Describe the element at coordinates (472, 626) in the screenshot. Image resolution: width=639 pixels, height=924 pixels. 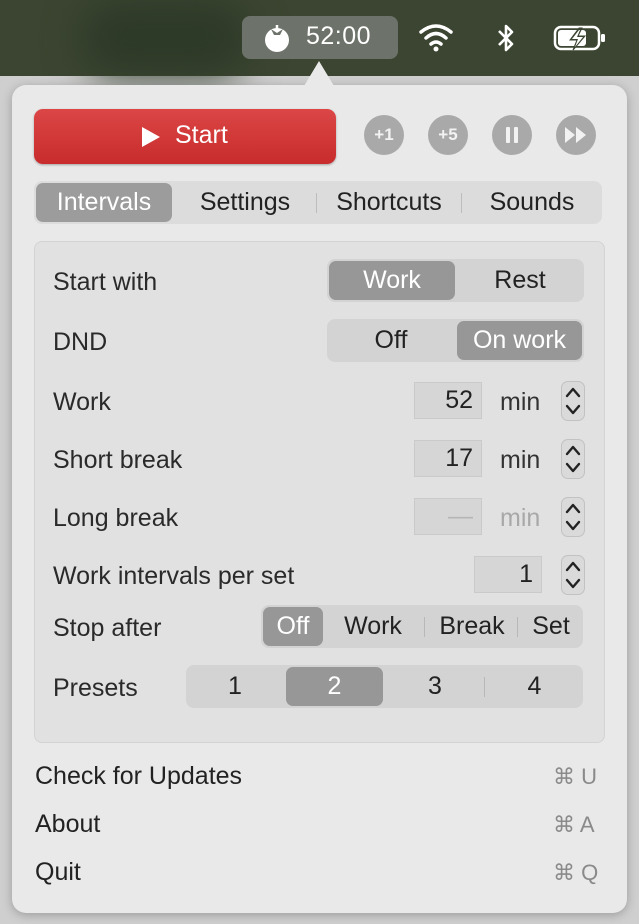
I see `stop-after-break-option: Break` at that location.